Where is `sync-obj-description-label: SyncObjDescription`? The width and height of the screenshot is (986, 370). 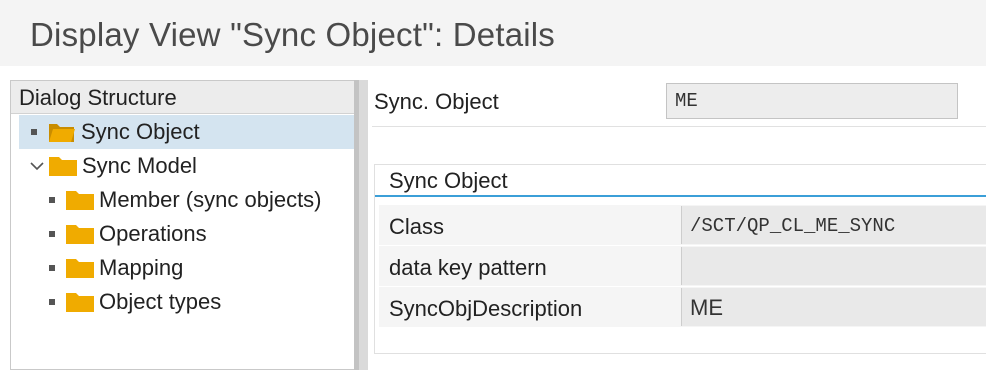 sync-obj-description-label: SyncObjDescription is located at coordinates (486, 308).